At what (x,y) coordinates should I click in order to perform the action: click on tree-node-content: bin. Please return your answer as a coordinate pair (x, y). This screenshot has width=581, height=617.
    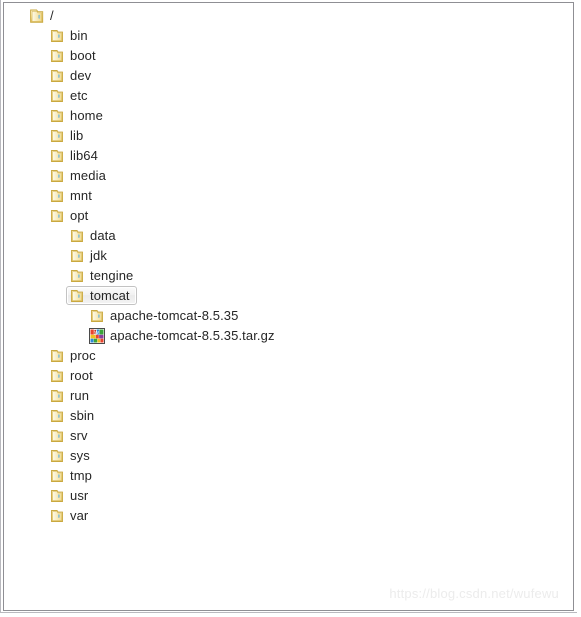
    Looking at the image, I should click on (70, 35).